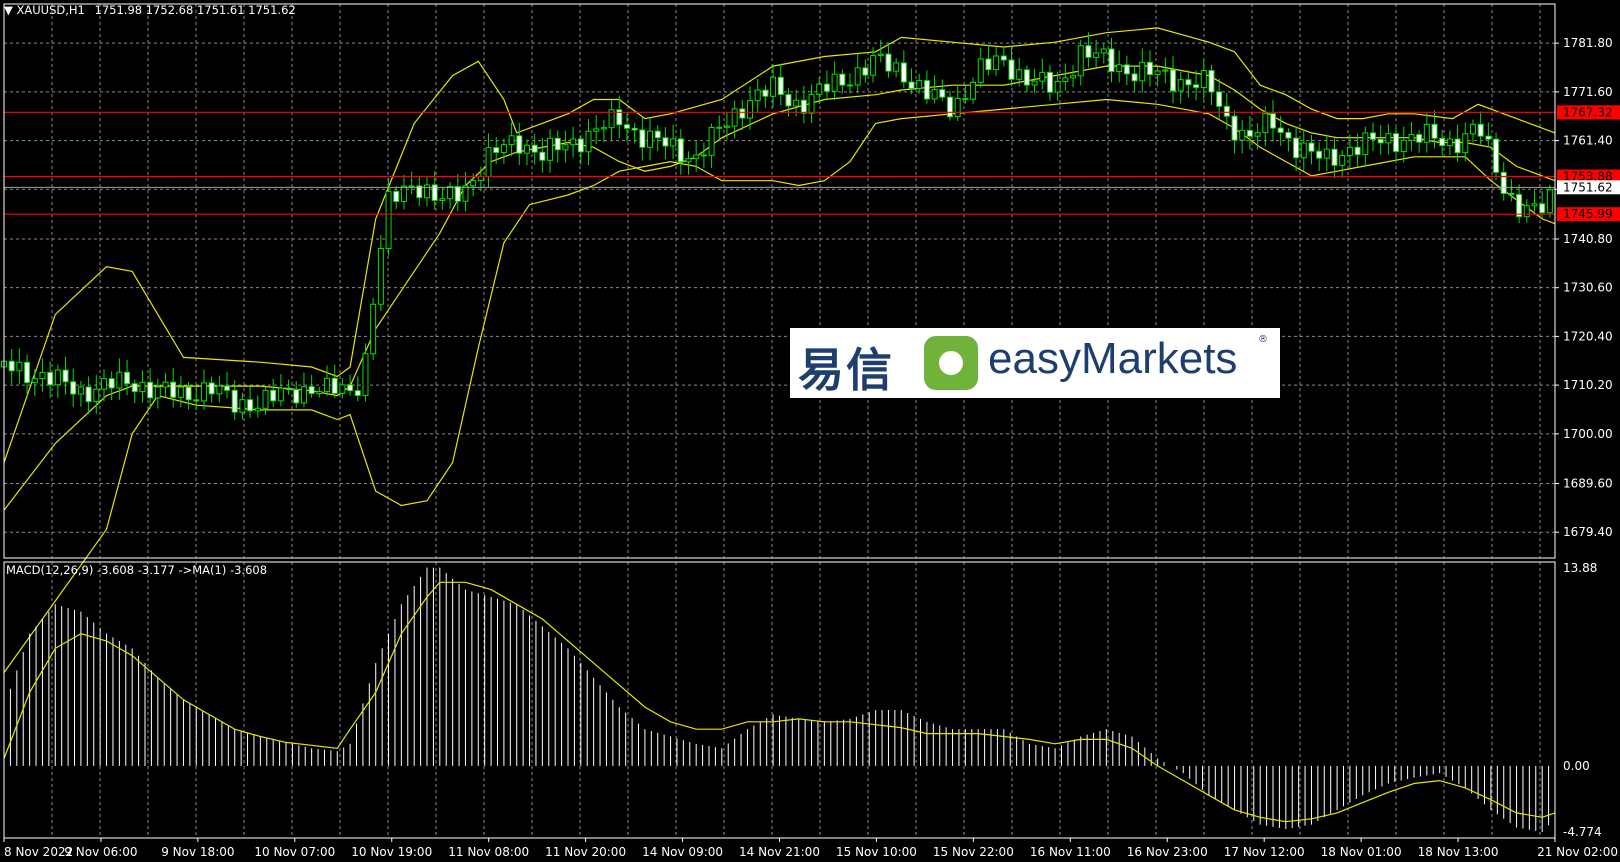  I want to click on price-tick-label: 1781.80, so click(1588, 43).